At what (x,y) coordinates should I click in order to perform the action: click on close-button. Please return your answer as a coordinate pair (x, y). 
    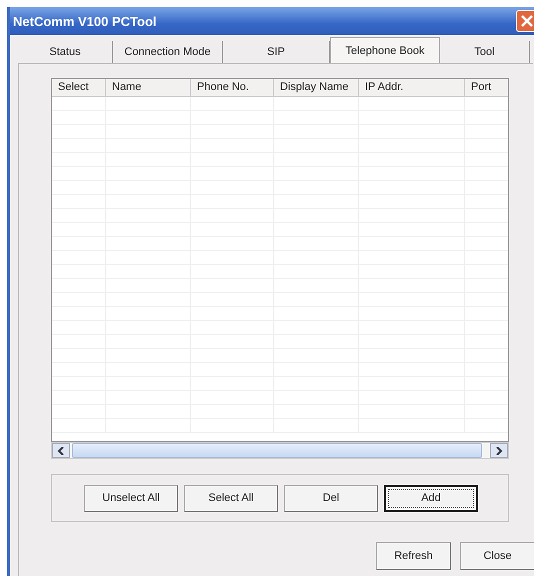
    Looking at the image, I should click on (525, 21).